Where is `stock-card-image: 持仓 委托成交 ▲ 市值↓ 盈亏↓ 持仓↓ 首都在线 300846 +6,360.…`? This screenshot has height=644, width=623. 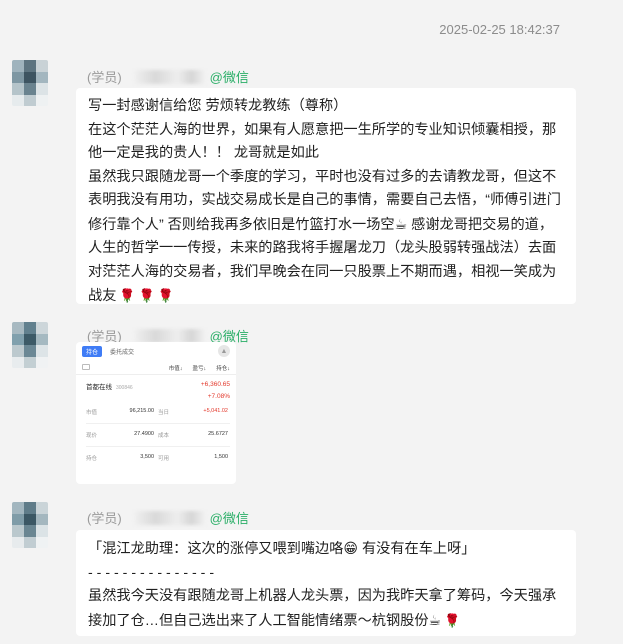 stock-card-image: 持仓 委托成交 ▲ 市值↓ 盈亏↓ 持仓↓ 首都在线 300846 +6,360.… is located at coordinates (156, 413).